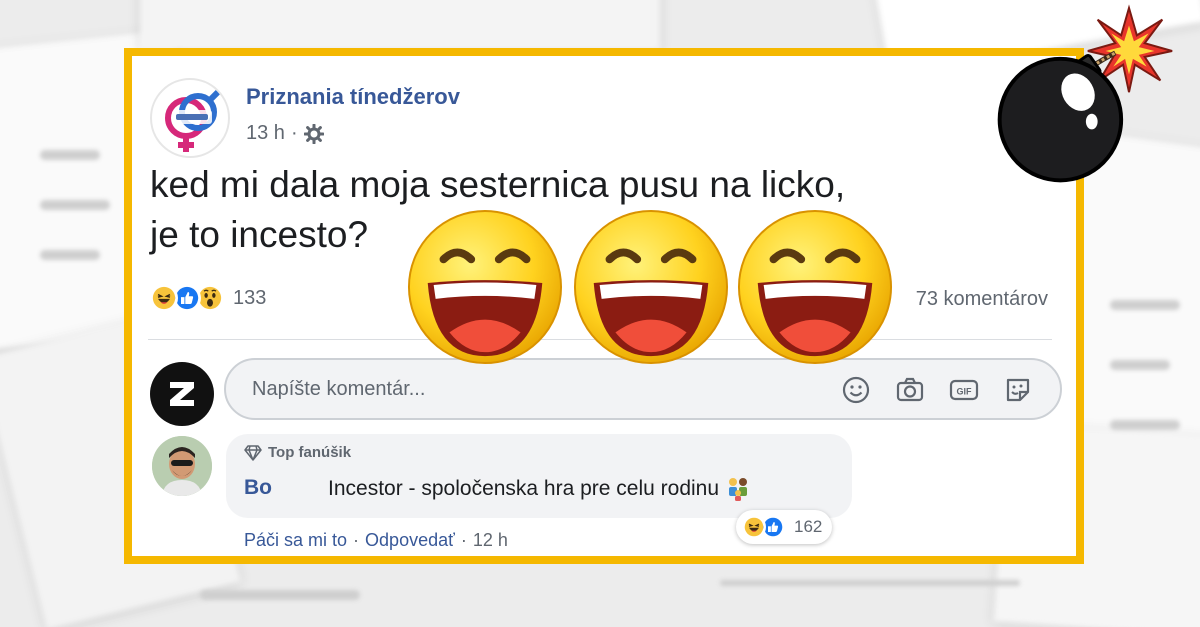 The height and width of the screenshot is (627, 1200). What do you see at coordinates (1018, 390) in the screenshot?
I see `sticker-icon` at bounding box center [1018, 390].